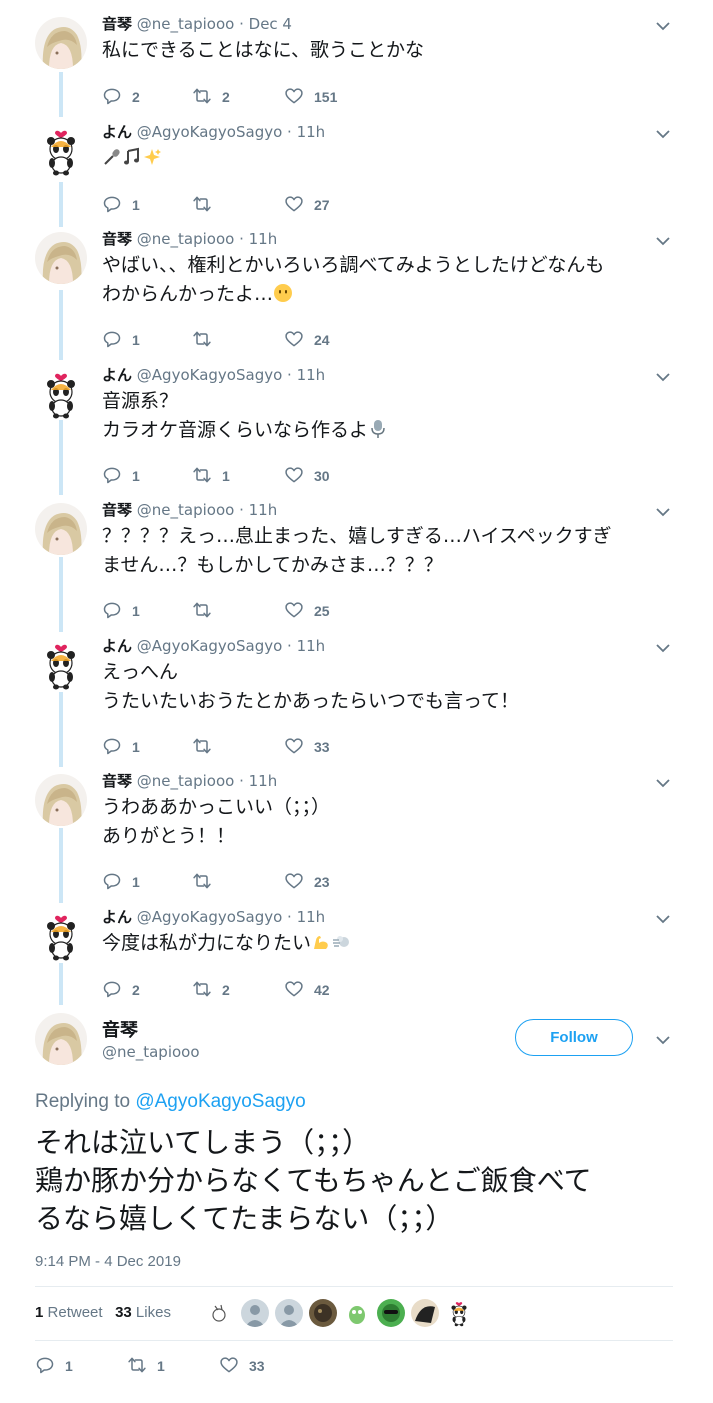 The image size is (713, 1403). Describe the element at coordinates (310, 97) in the screenshot. I see `like-button: 151` at that location.